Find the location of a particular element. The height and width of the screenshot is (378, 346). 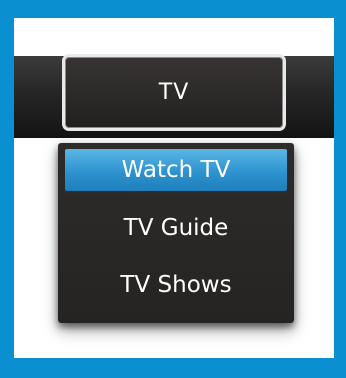

menu-item-watch-tv: Watch TV is located at coordinates (176, 170).